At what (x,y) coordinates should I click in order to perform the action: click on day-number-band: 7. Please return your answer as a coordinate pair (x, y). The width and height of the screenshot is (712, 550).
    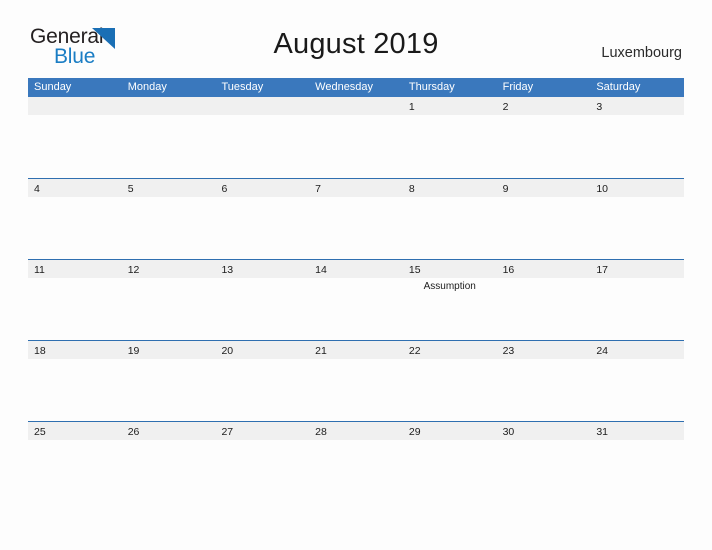
    Looking at the image, I should click on (356, 188).